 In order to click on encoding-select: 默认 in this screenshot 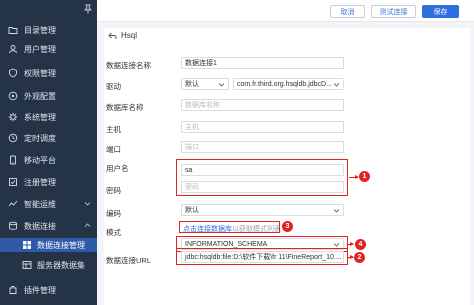, I will do `click(262, 210)`.